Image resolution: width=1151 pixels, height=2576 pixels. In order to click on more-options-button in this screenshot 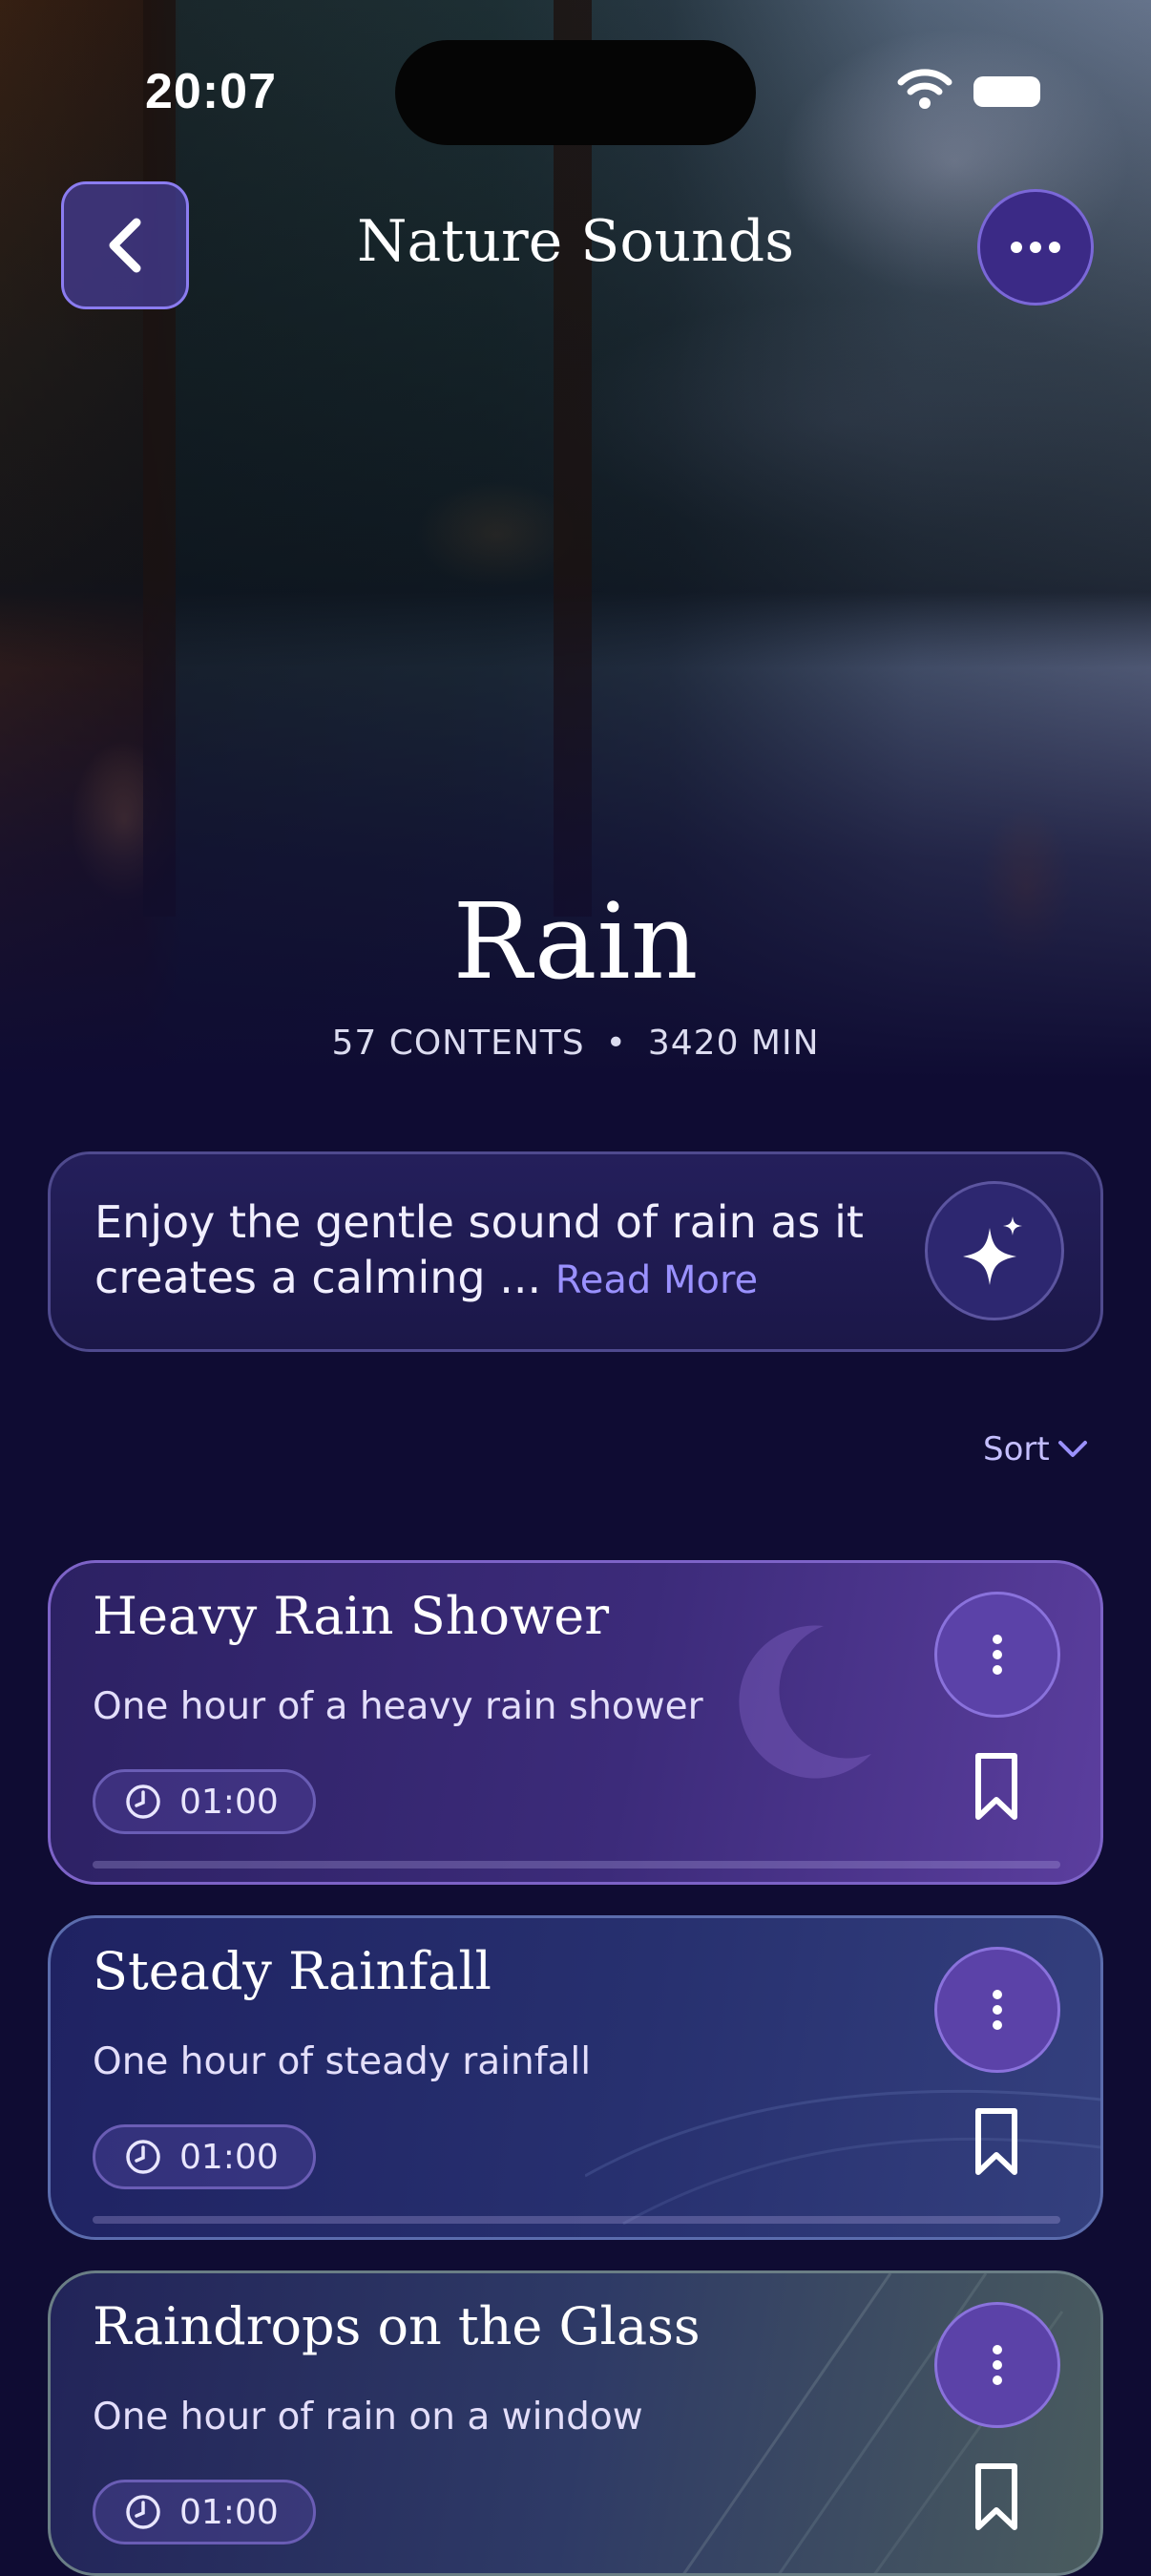, I will do `click(1035, 247)`.